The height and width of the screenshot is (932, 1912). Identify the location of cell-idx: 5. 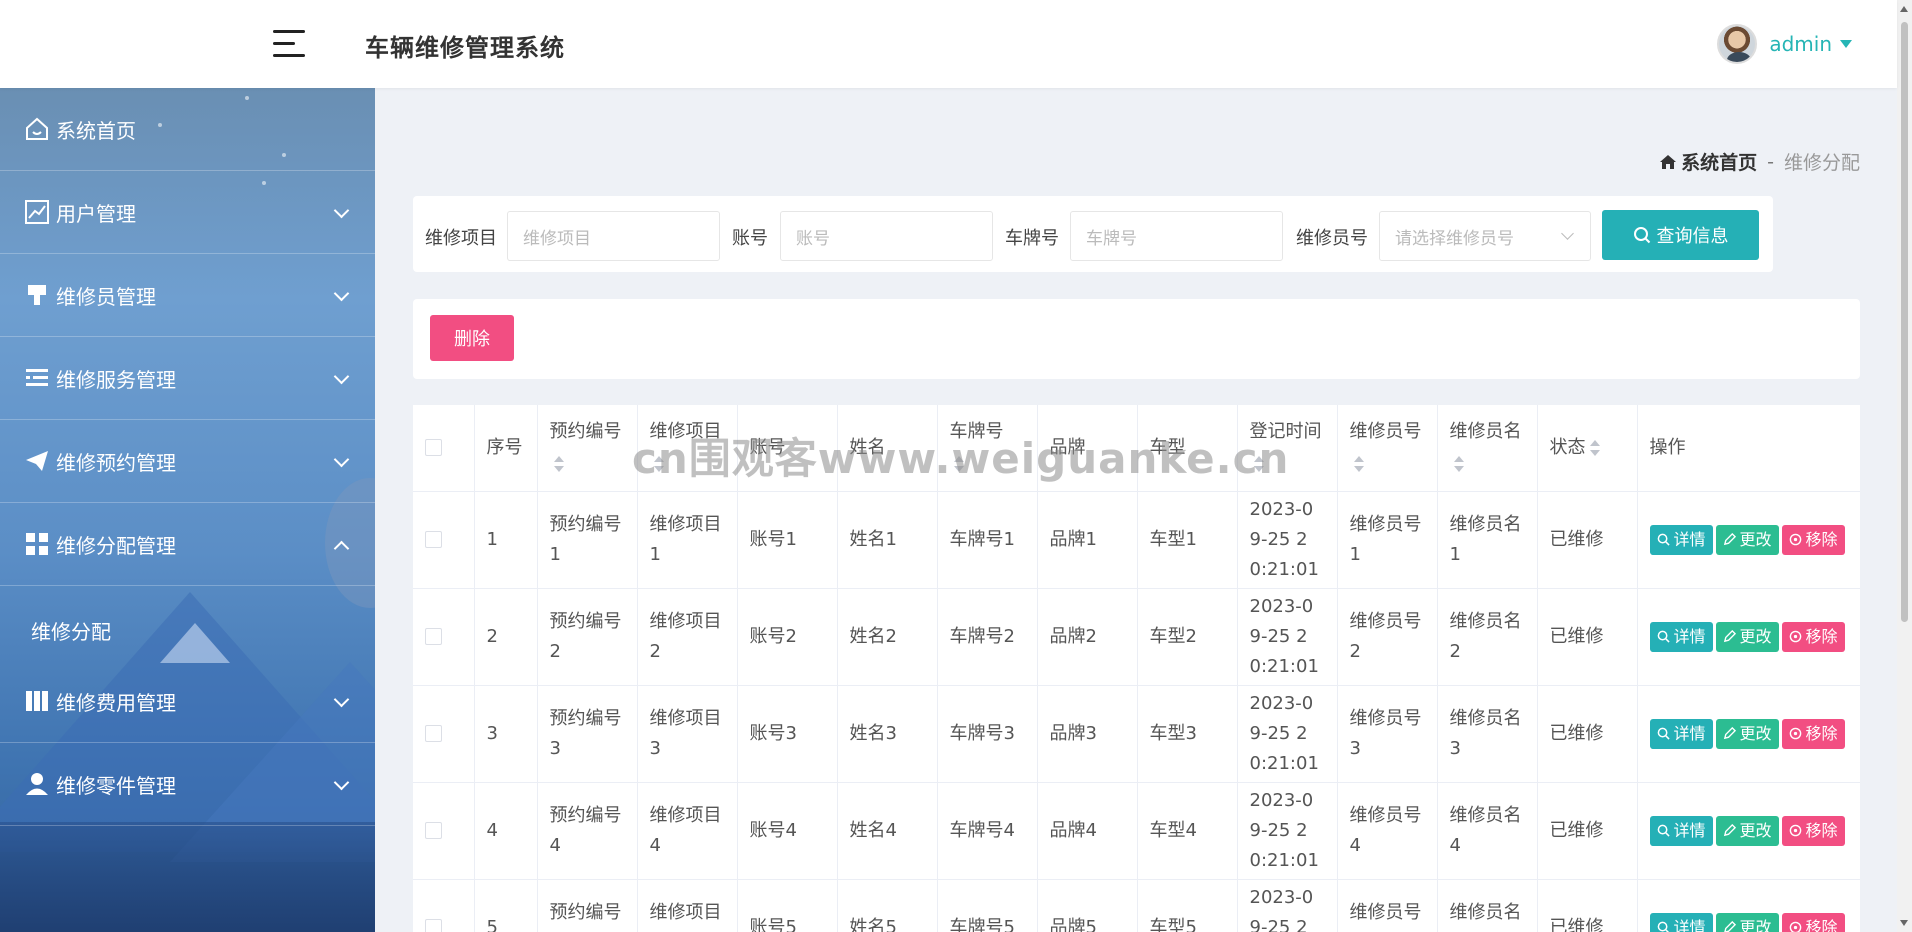
(506, 905).